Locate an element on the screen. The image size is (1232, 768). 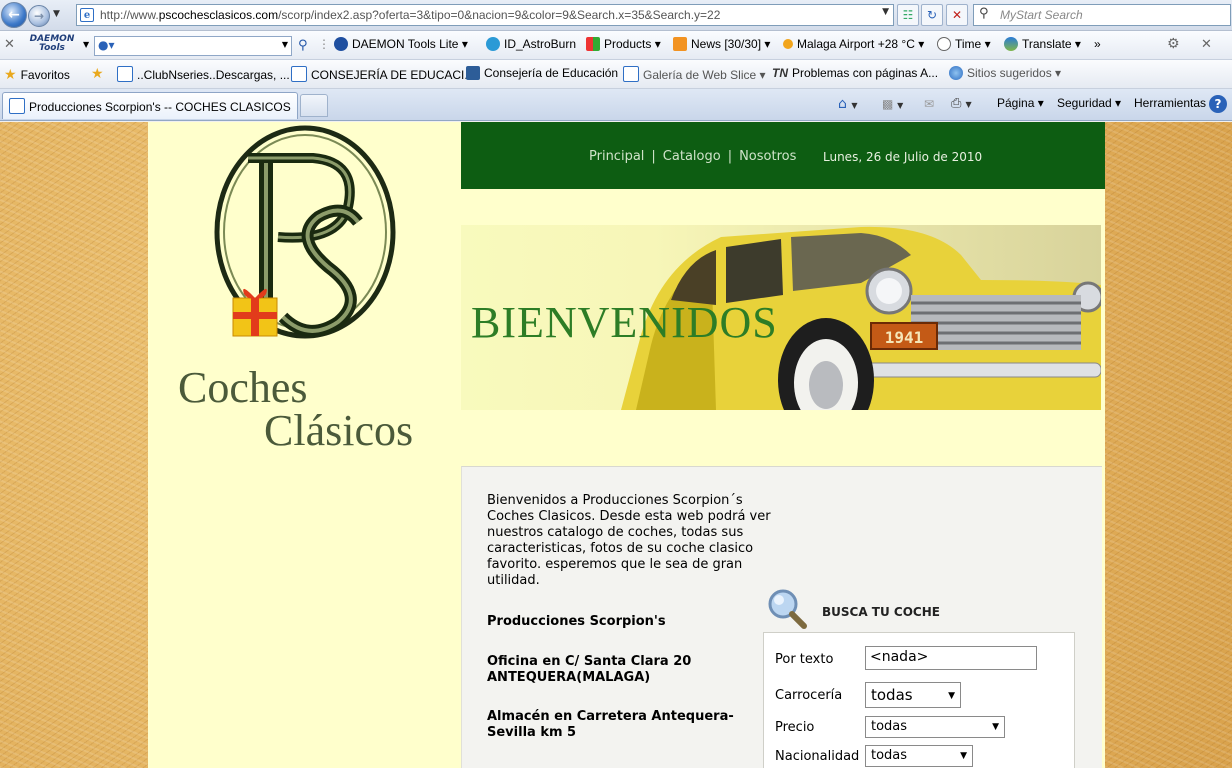
carroceria-select: todas ▼ is located at coordinates (913, 695).